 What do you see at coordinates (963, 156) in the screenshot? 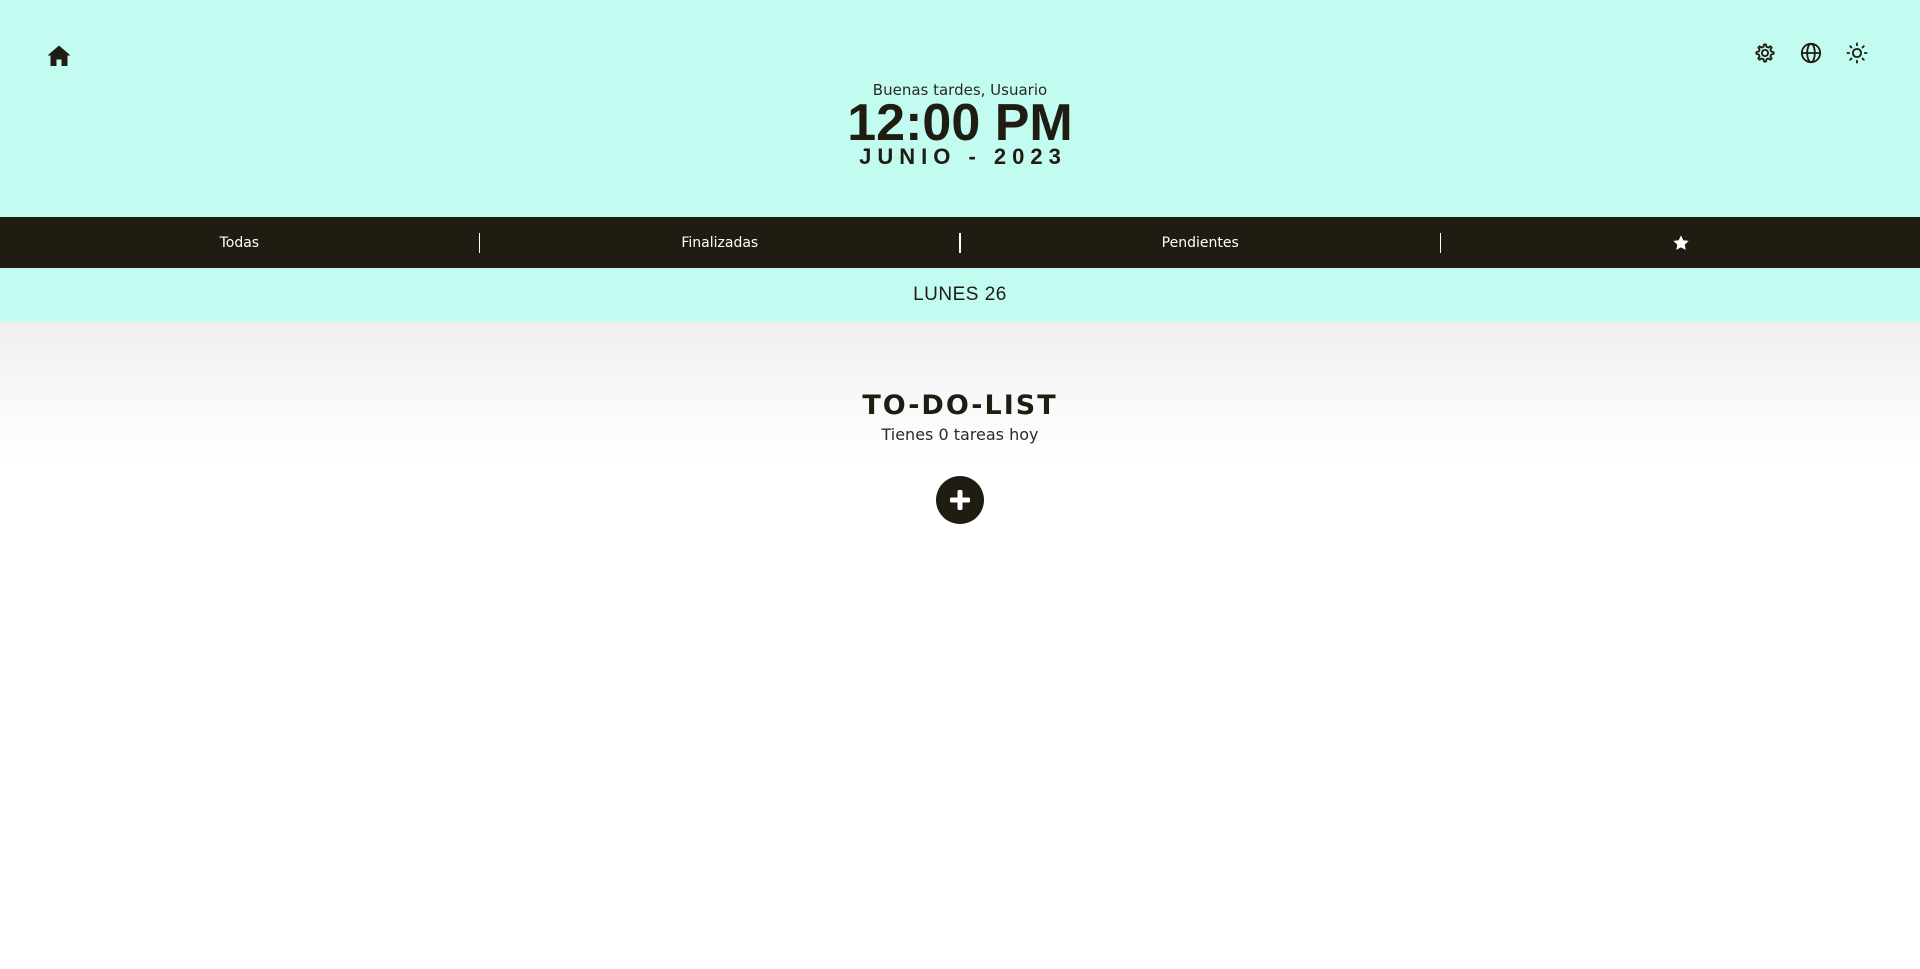
I see `month-year: JUNIO - 2023` at bounding box center [963, 156].